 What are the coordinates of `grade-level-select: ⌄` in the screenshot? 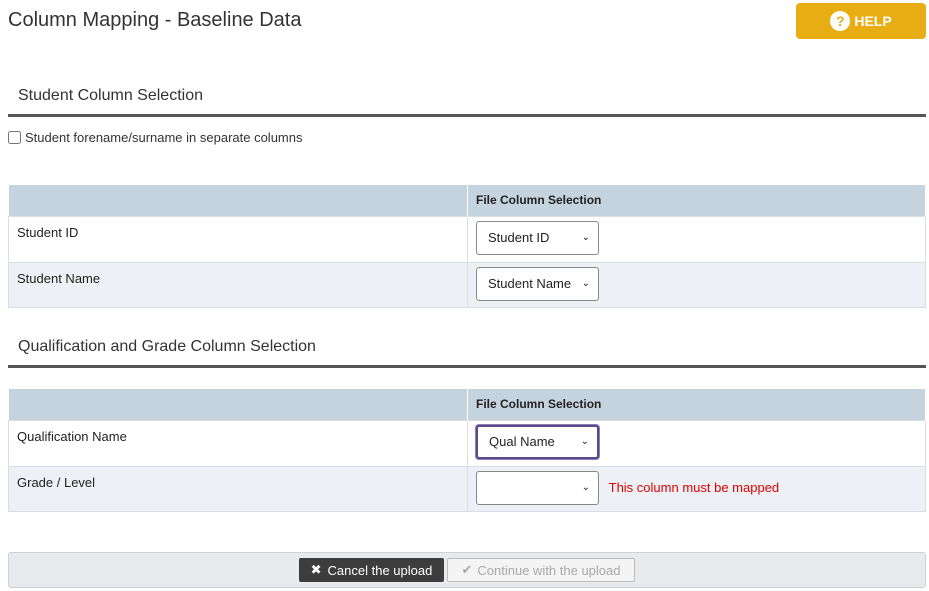 It's located at (537, 487).